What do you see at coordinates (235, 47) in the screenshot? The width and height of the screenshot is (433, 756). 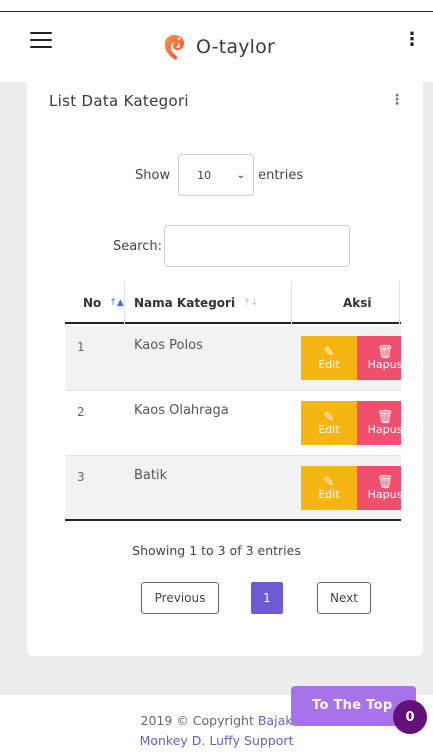 I see `brand-name: O-taylor` at bounding box center [235, 47].